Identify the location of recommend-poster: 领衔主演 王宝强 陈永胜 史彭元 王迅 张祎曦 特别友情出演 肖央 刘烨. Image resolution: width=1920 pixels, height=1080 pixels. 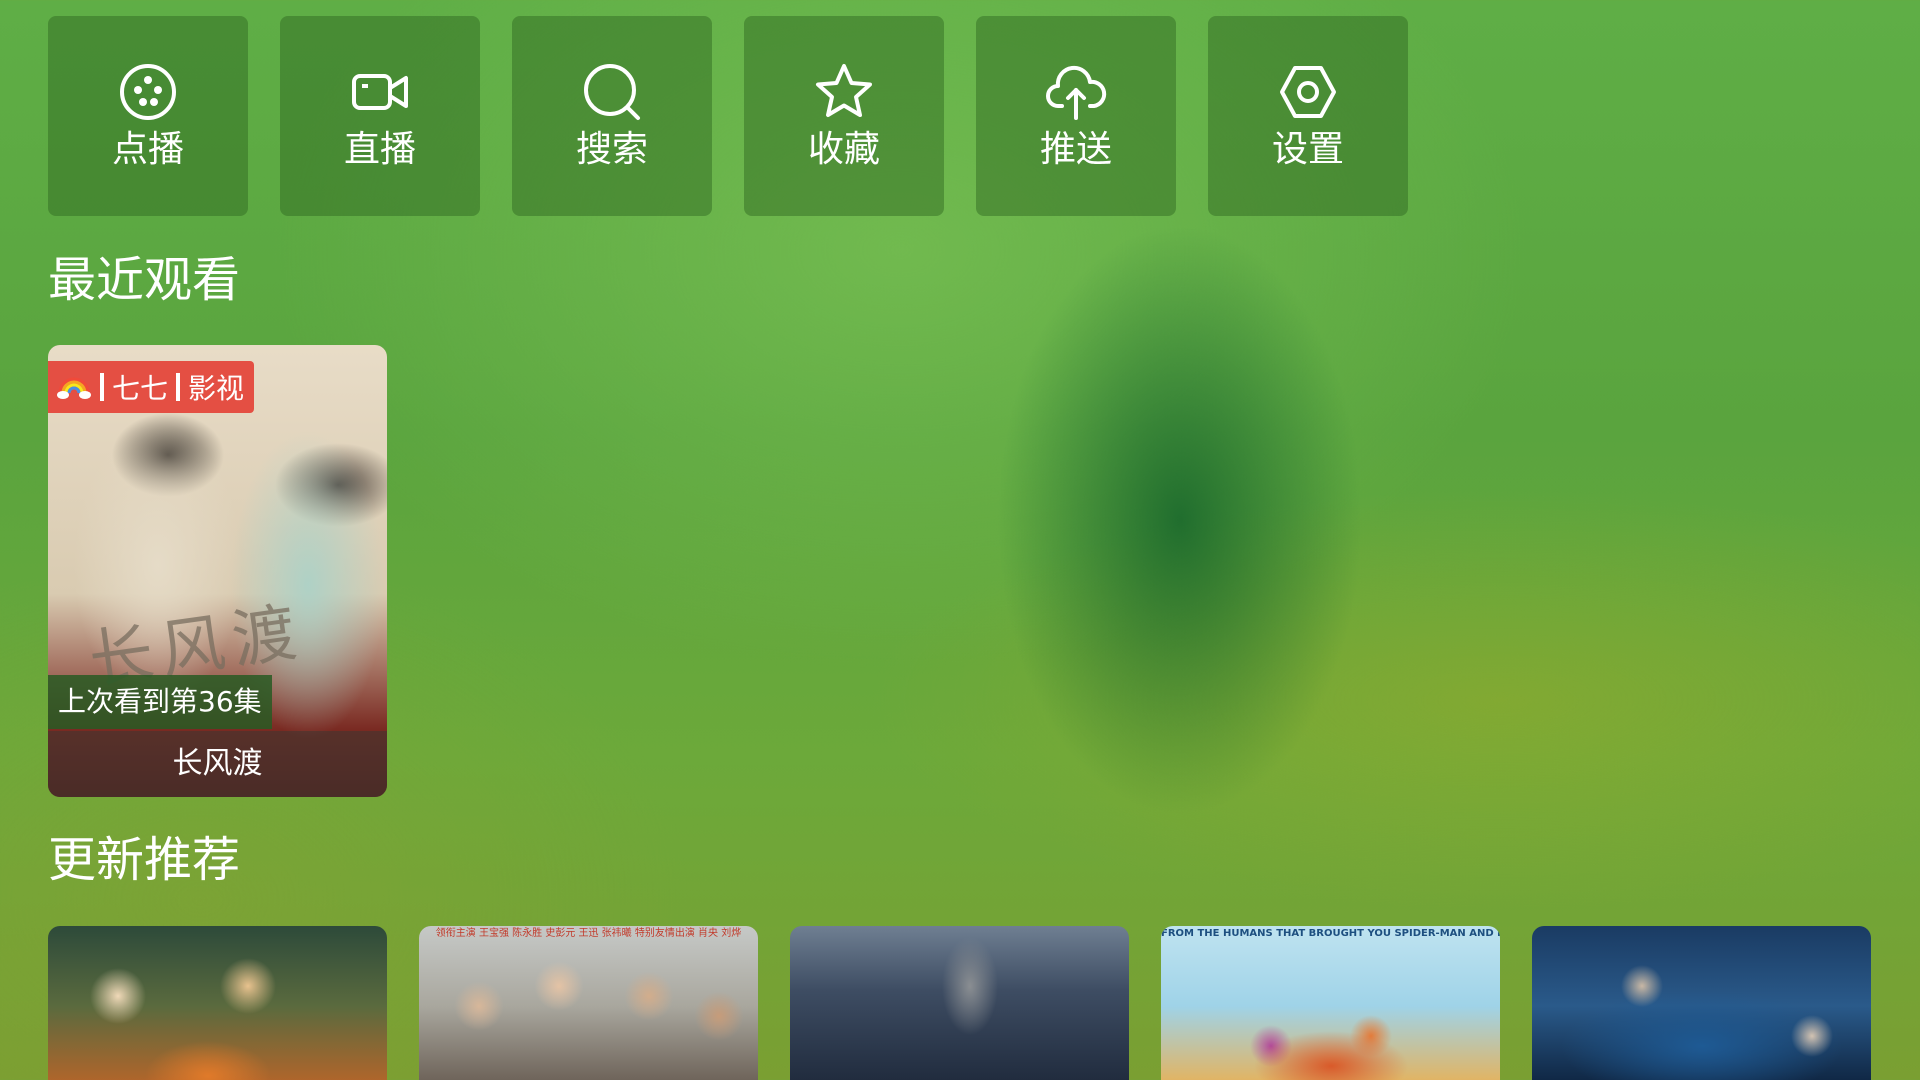
(588, 1003).